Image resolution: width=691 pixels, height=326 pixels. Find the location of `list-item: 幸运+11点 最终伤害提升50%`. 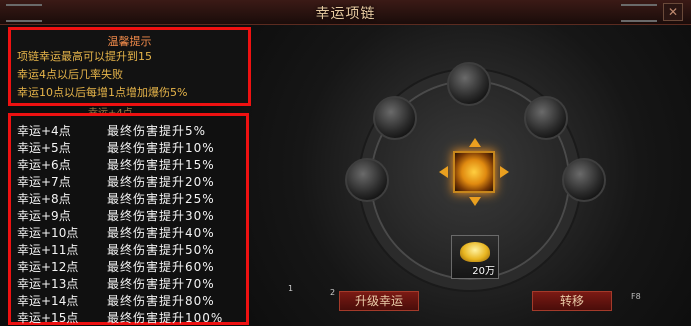

list-item: 幸运+11点 最终伤害提升50% is located at coordinates (133, 249).